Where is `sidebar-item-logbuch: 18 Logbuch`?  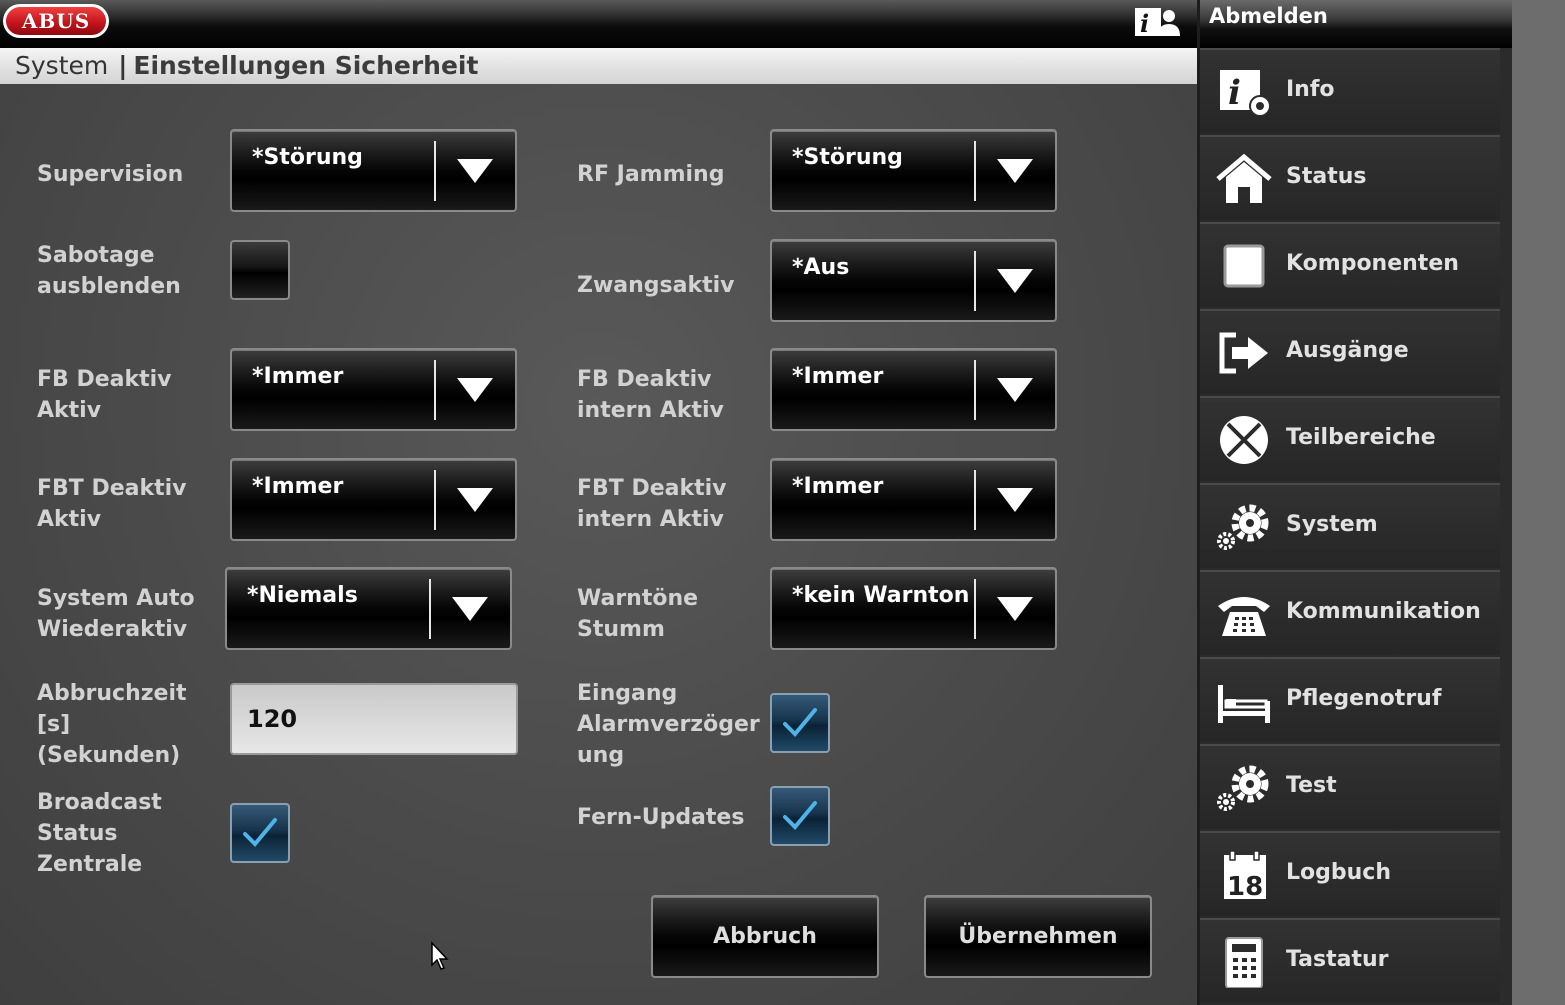
sidebar-item-logbuch: 18 Logbuch is located at coordinates (1350, 873).